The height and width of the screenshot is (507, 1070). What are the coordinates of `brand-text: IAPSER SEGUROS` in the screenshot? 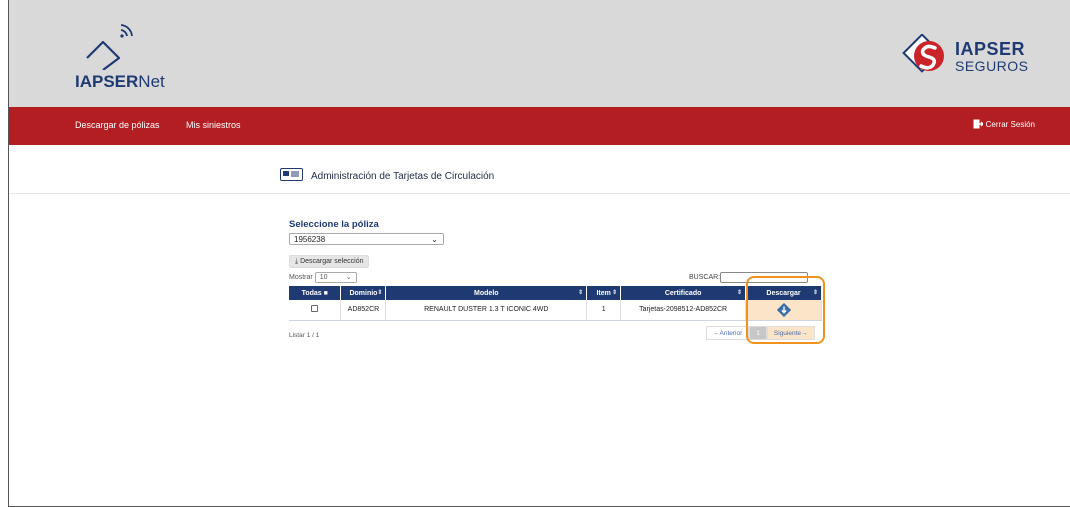 It's located at (992, 56).